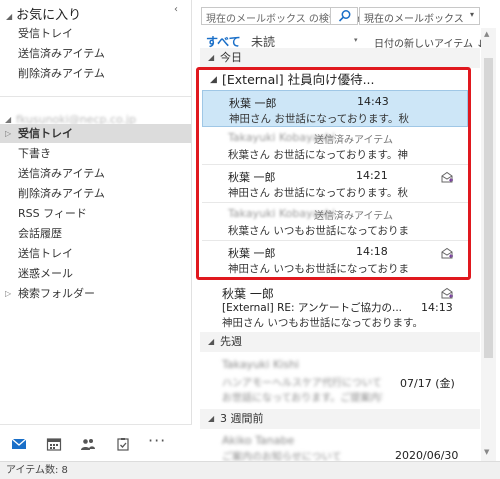  Describe the element at coordinates (471, 14) in the screenshot. I see `chevron-down-icon: ▾` at that location.